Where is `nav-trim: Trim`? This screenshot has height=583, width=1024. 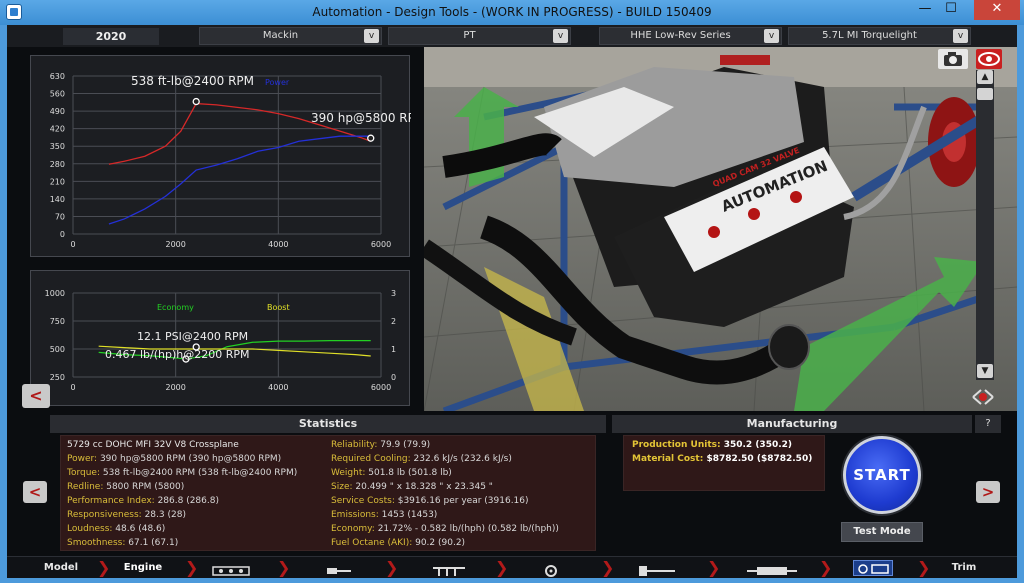
nav-trim: Trim is located at coordinates (964, 568).